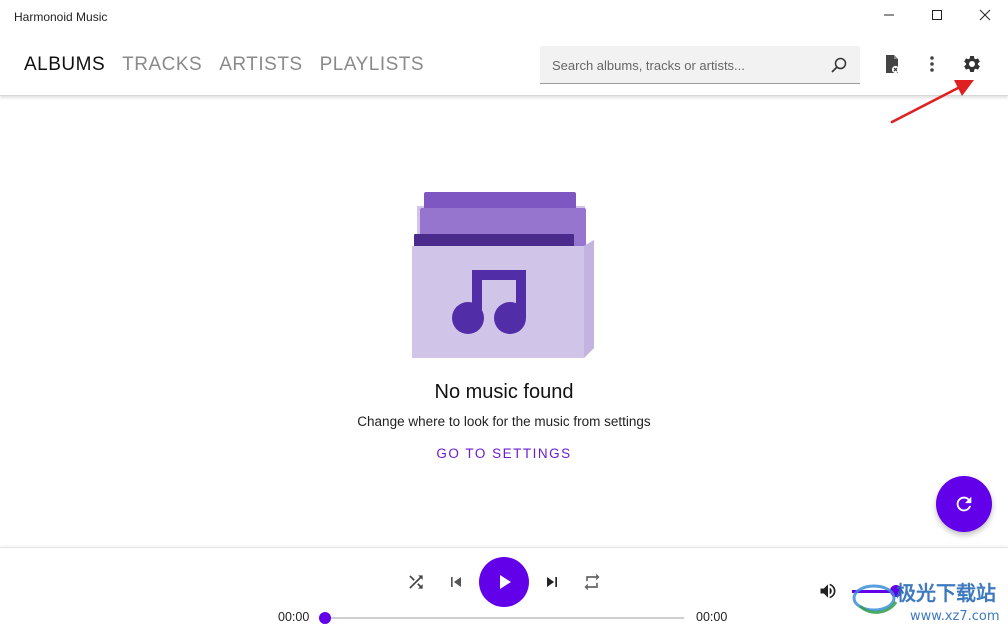 The height and width of the screenshot is (632, 1008). What do you see at coordinates (325, 618) in the screenshot?
I see `seek-thumb` at bounding box center [325, 618].